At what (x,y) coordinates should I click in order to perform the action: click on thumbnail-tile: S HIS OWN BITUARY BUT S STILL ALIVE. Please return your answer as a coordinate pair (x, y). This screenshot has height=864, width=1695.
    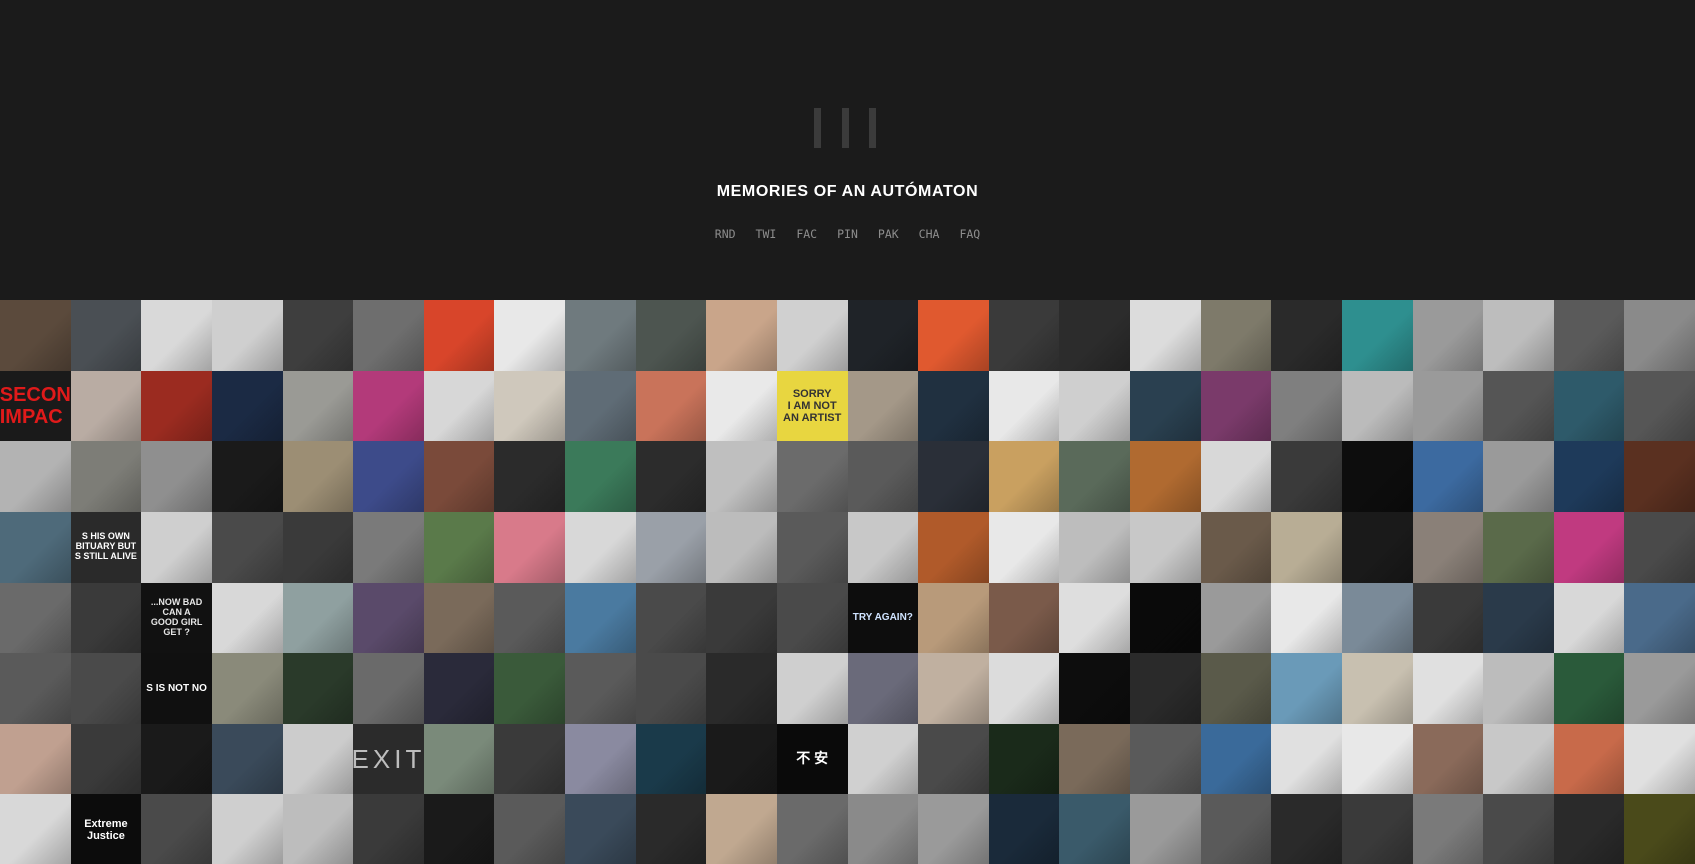
    Looking at the image, I should click on (106, 547).